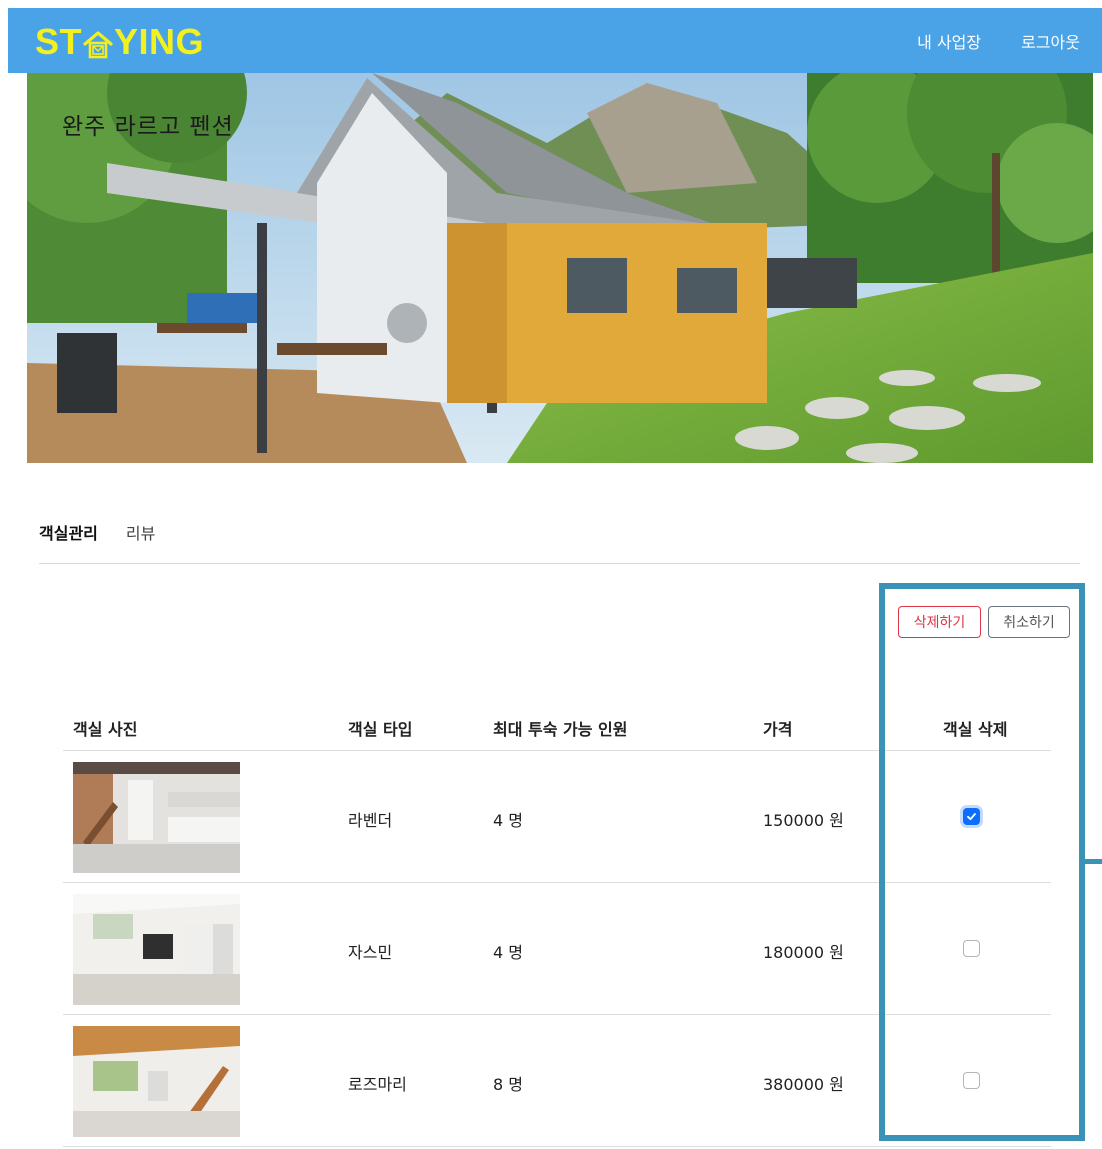 This screenshot has height=1149, width=1102. Describe the element at coordinates (560, 729) in the screenshot. I see `column-header-capacity: 최대 투숙 가능 인원` at that location.